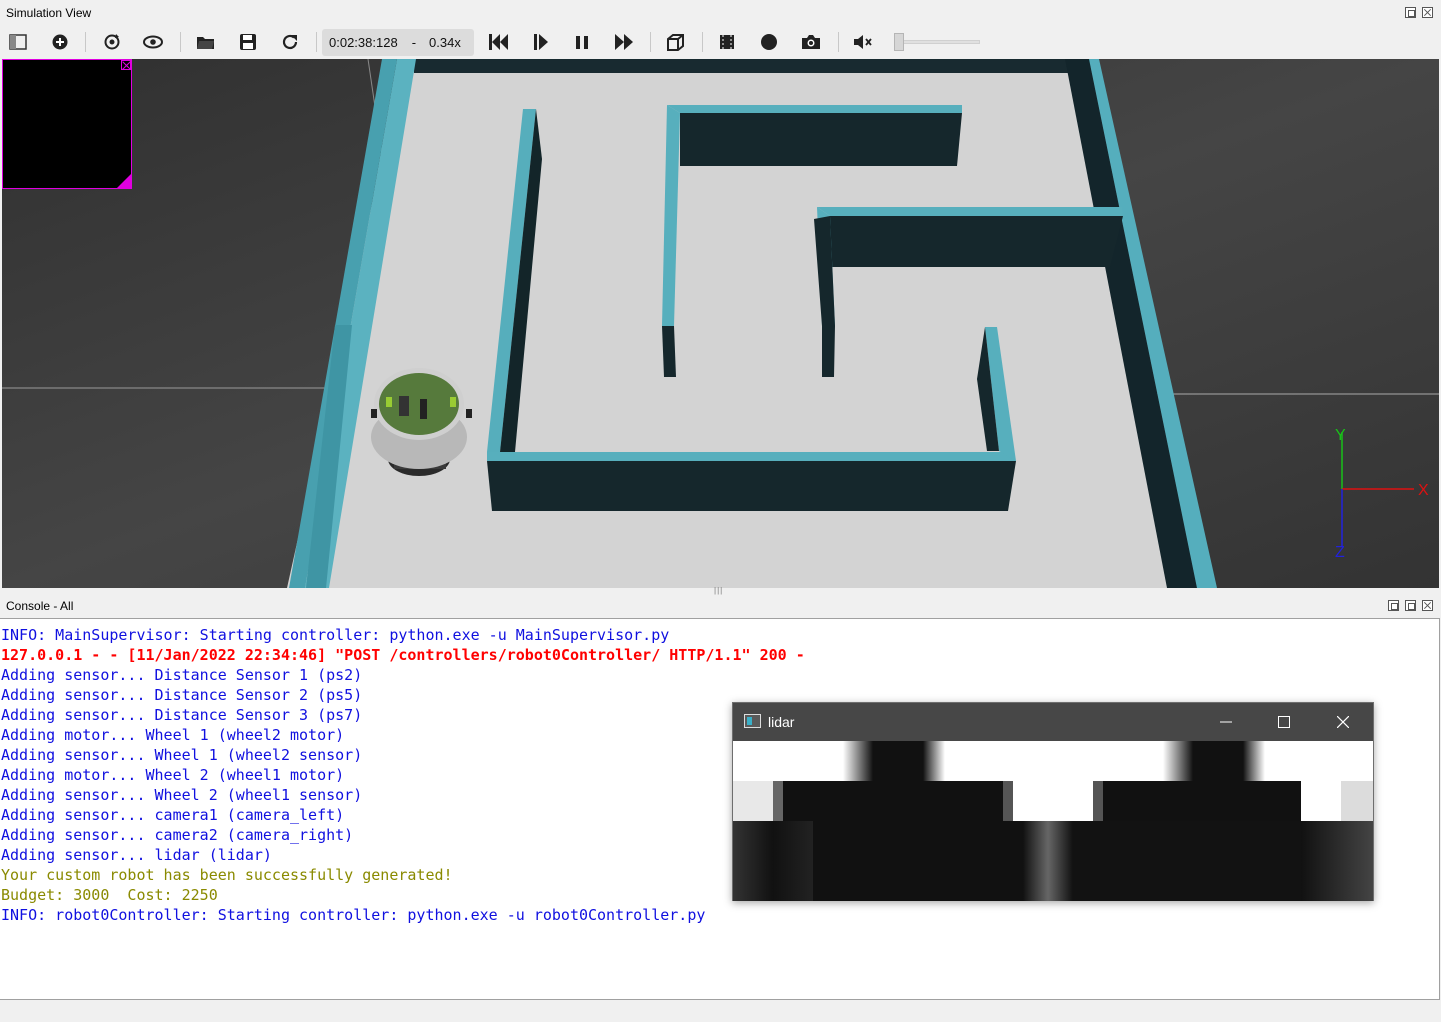  I want to click on lidar-window: lidar, so click(1053, 801).